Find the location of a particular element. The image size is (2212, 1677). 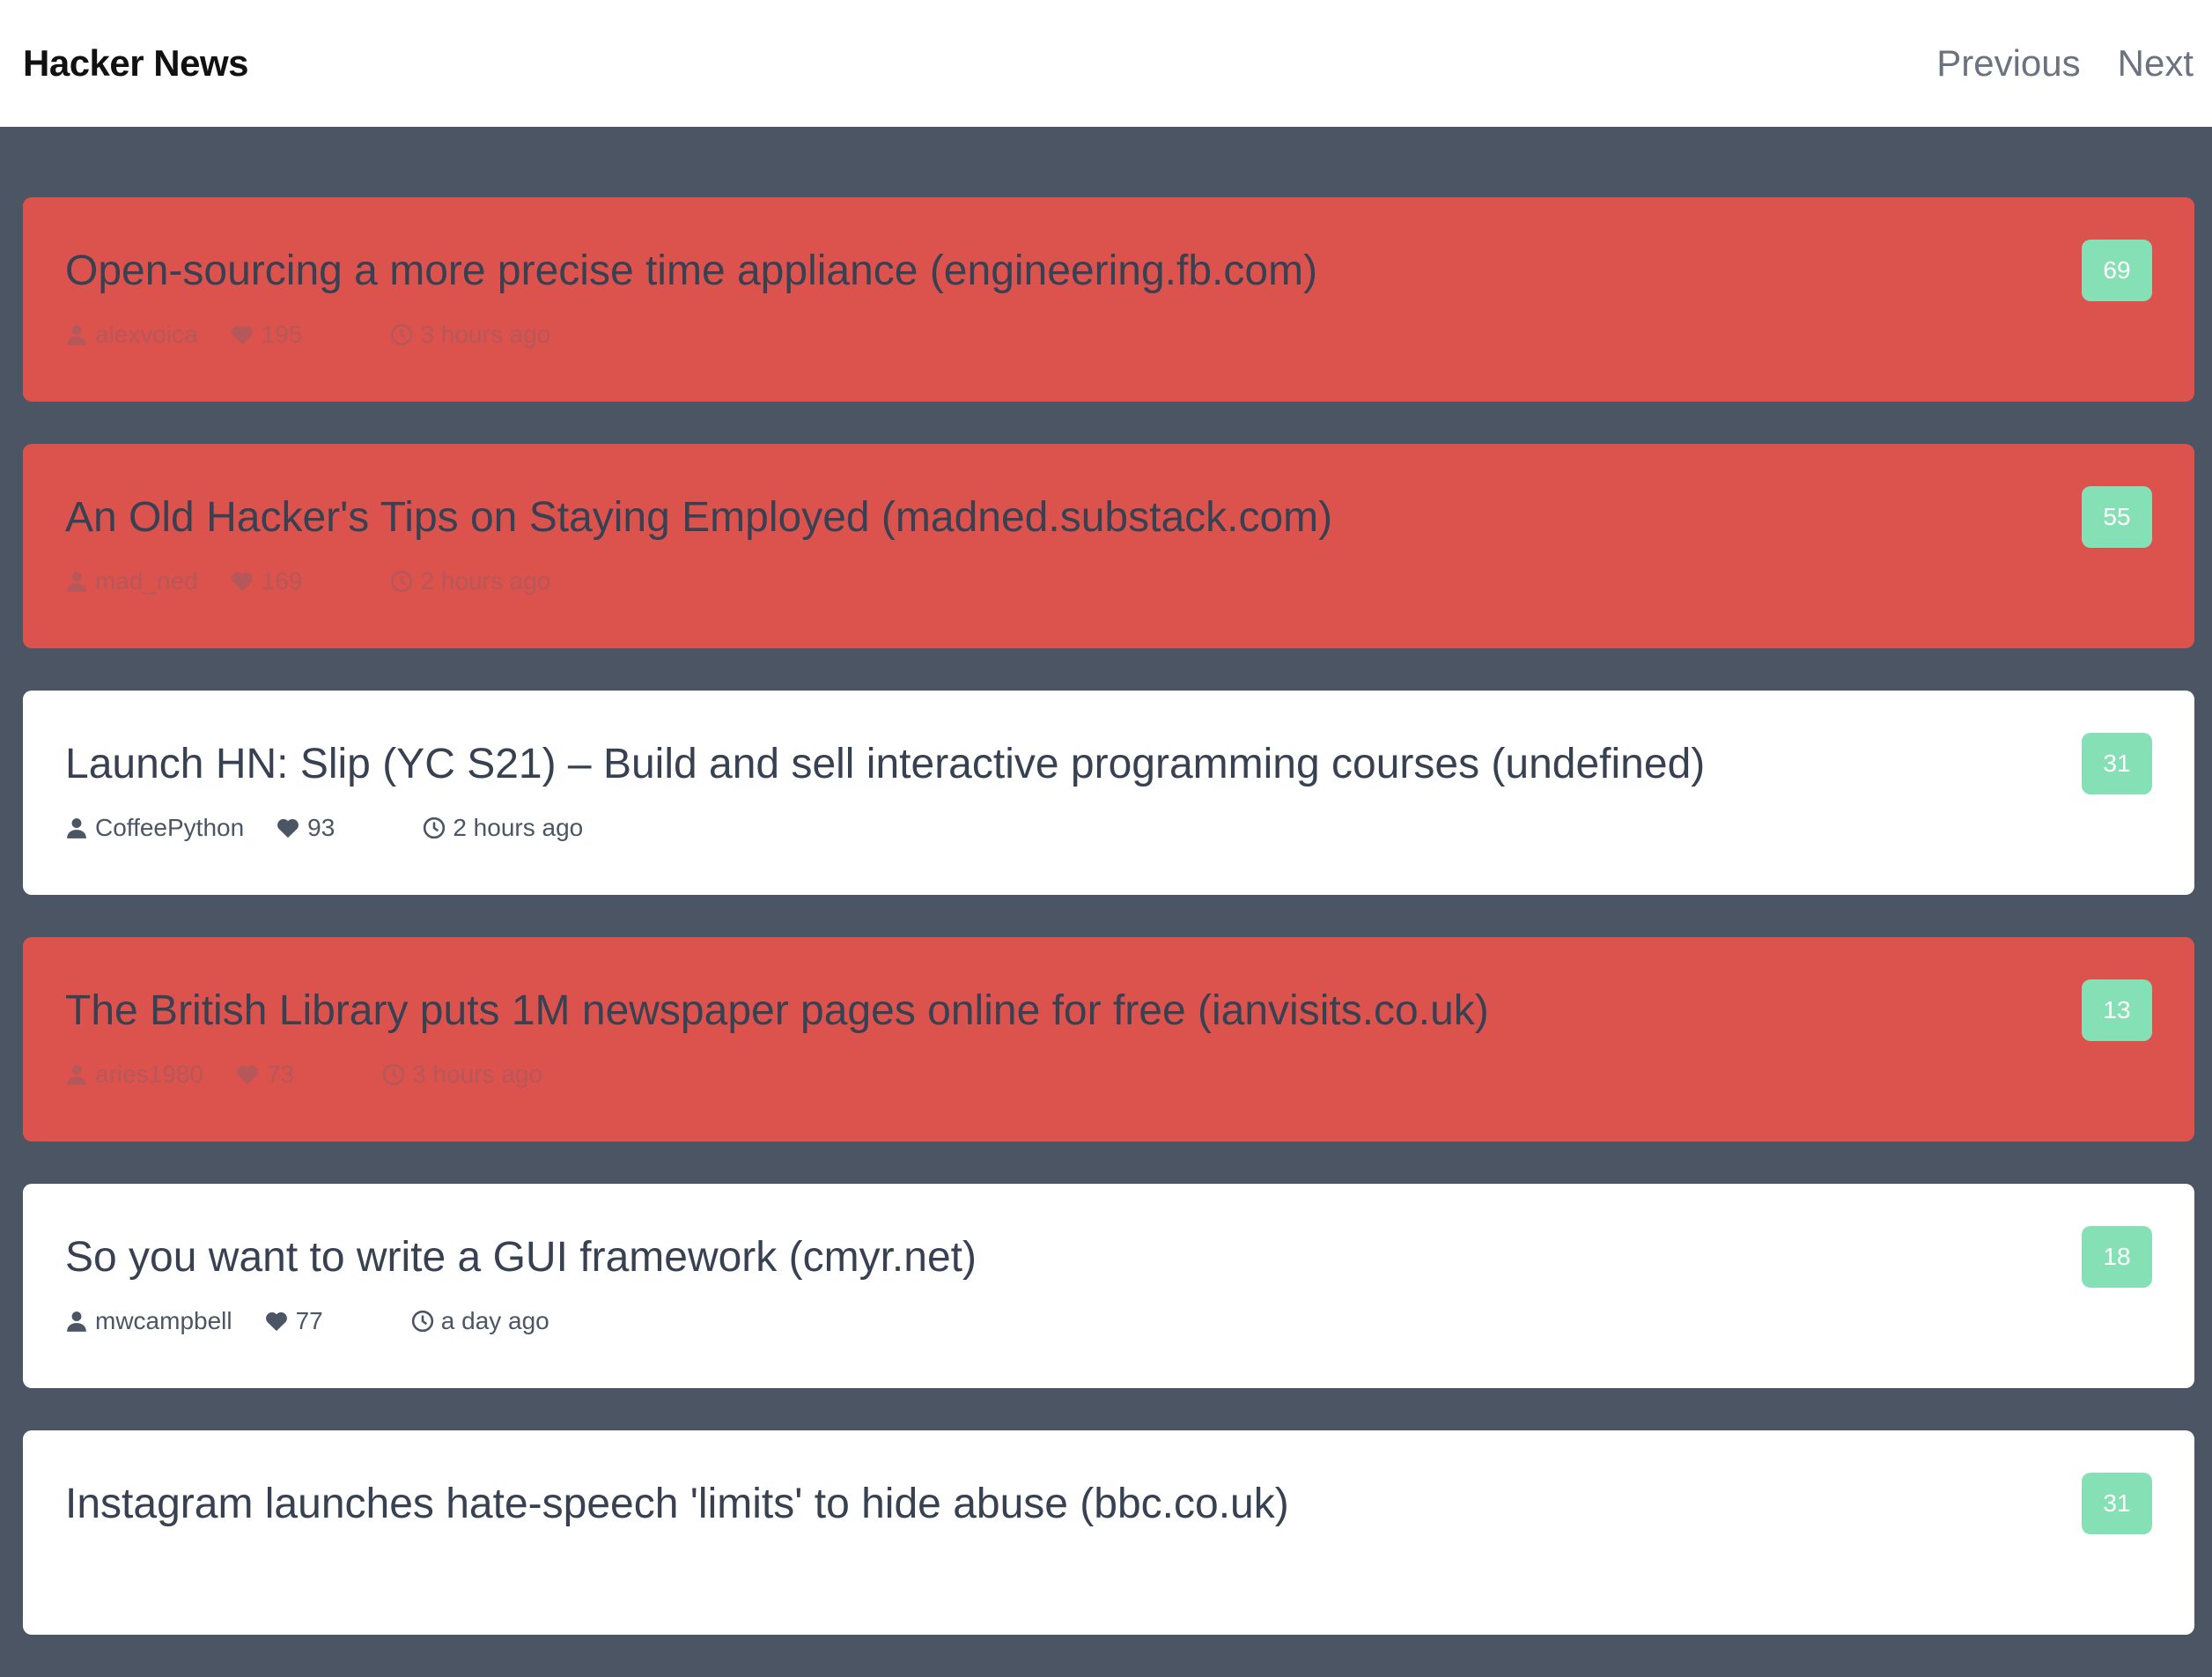

author-name: mad_ned is located at coordinates (146, 581).